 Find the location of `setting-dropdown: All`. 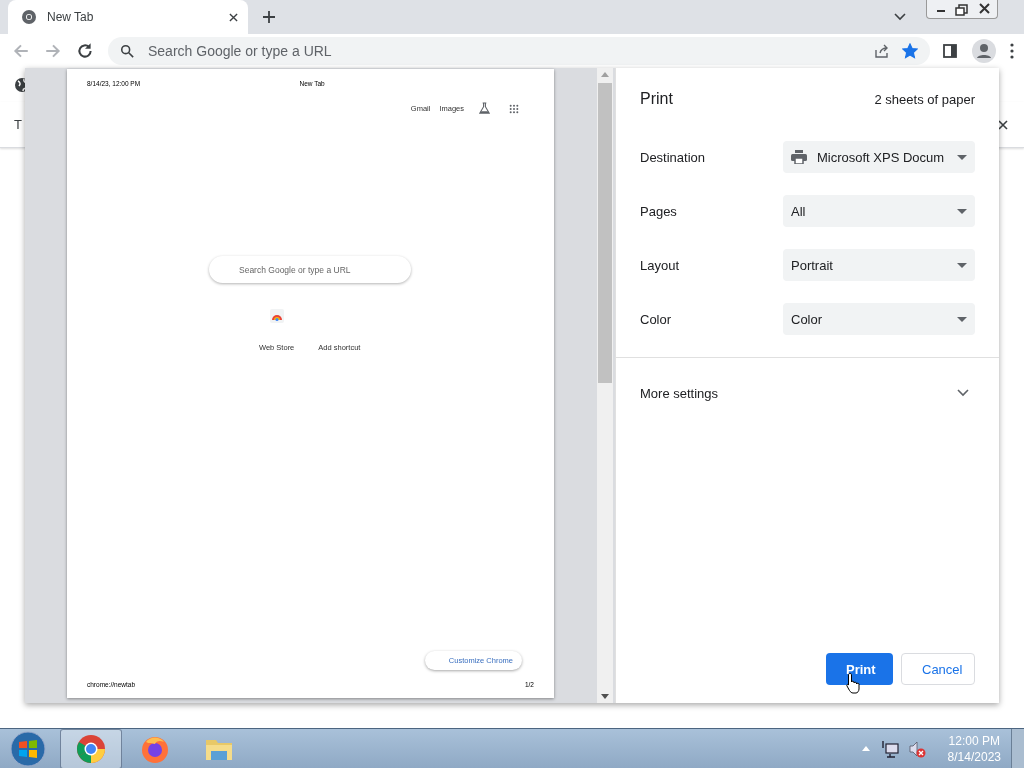

setting-dropdown: All is located at coordinates (879, 211).